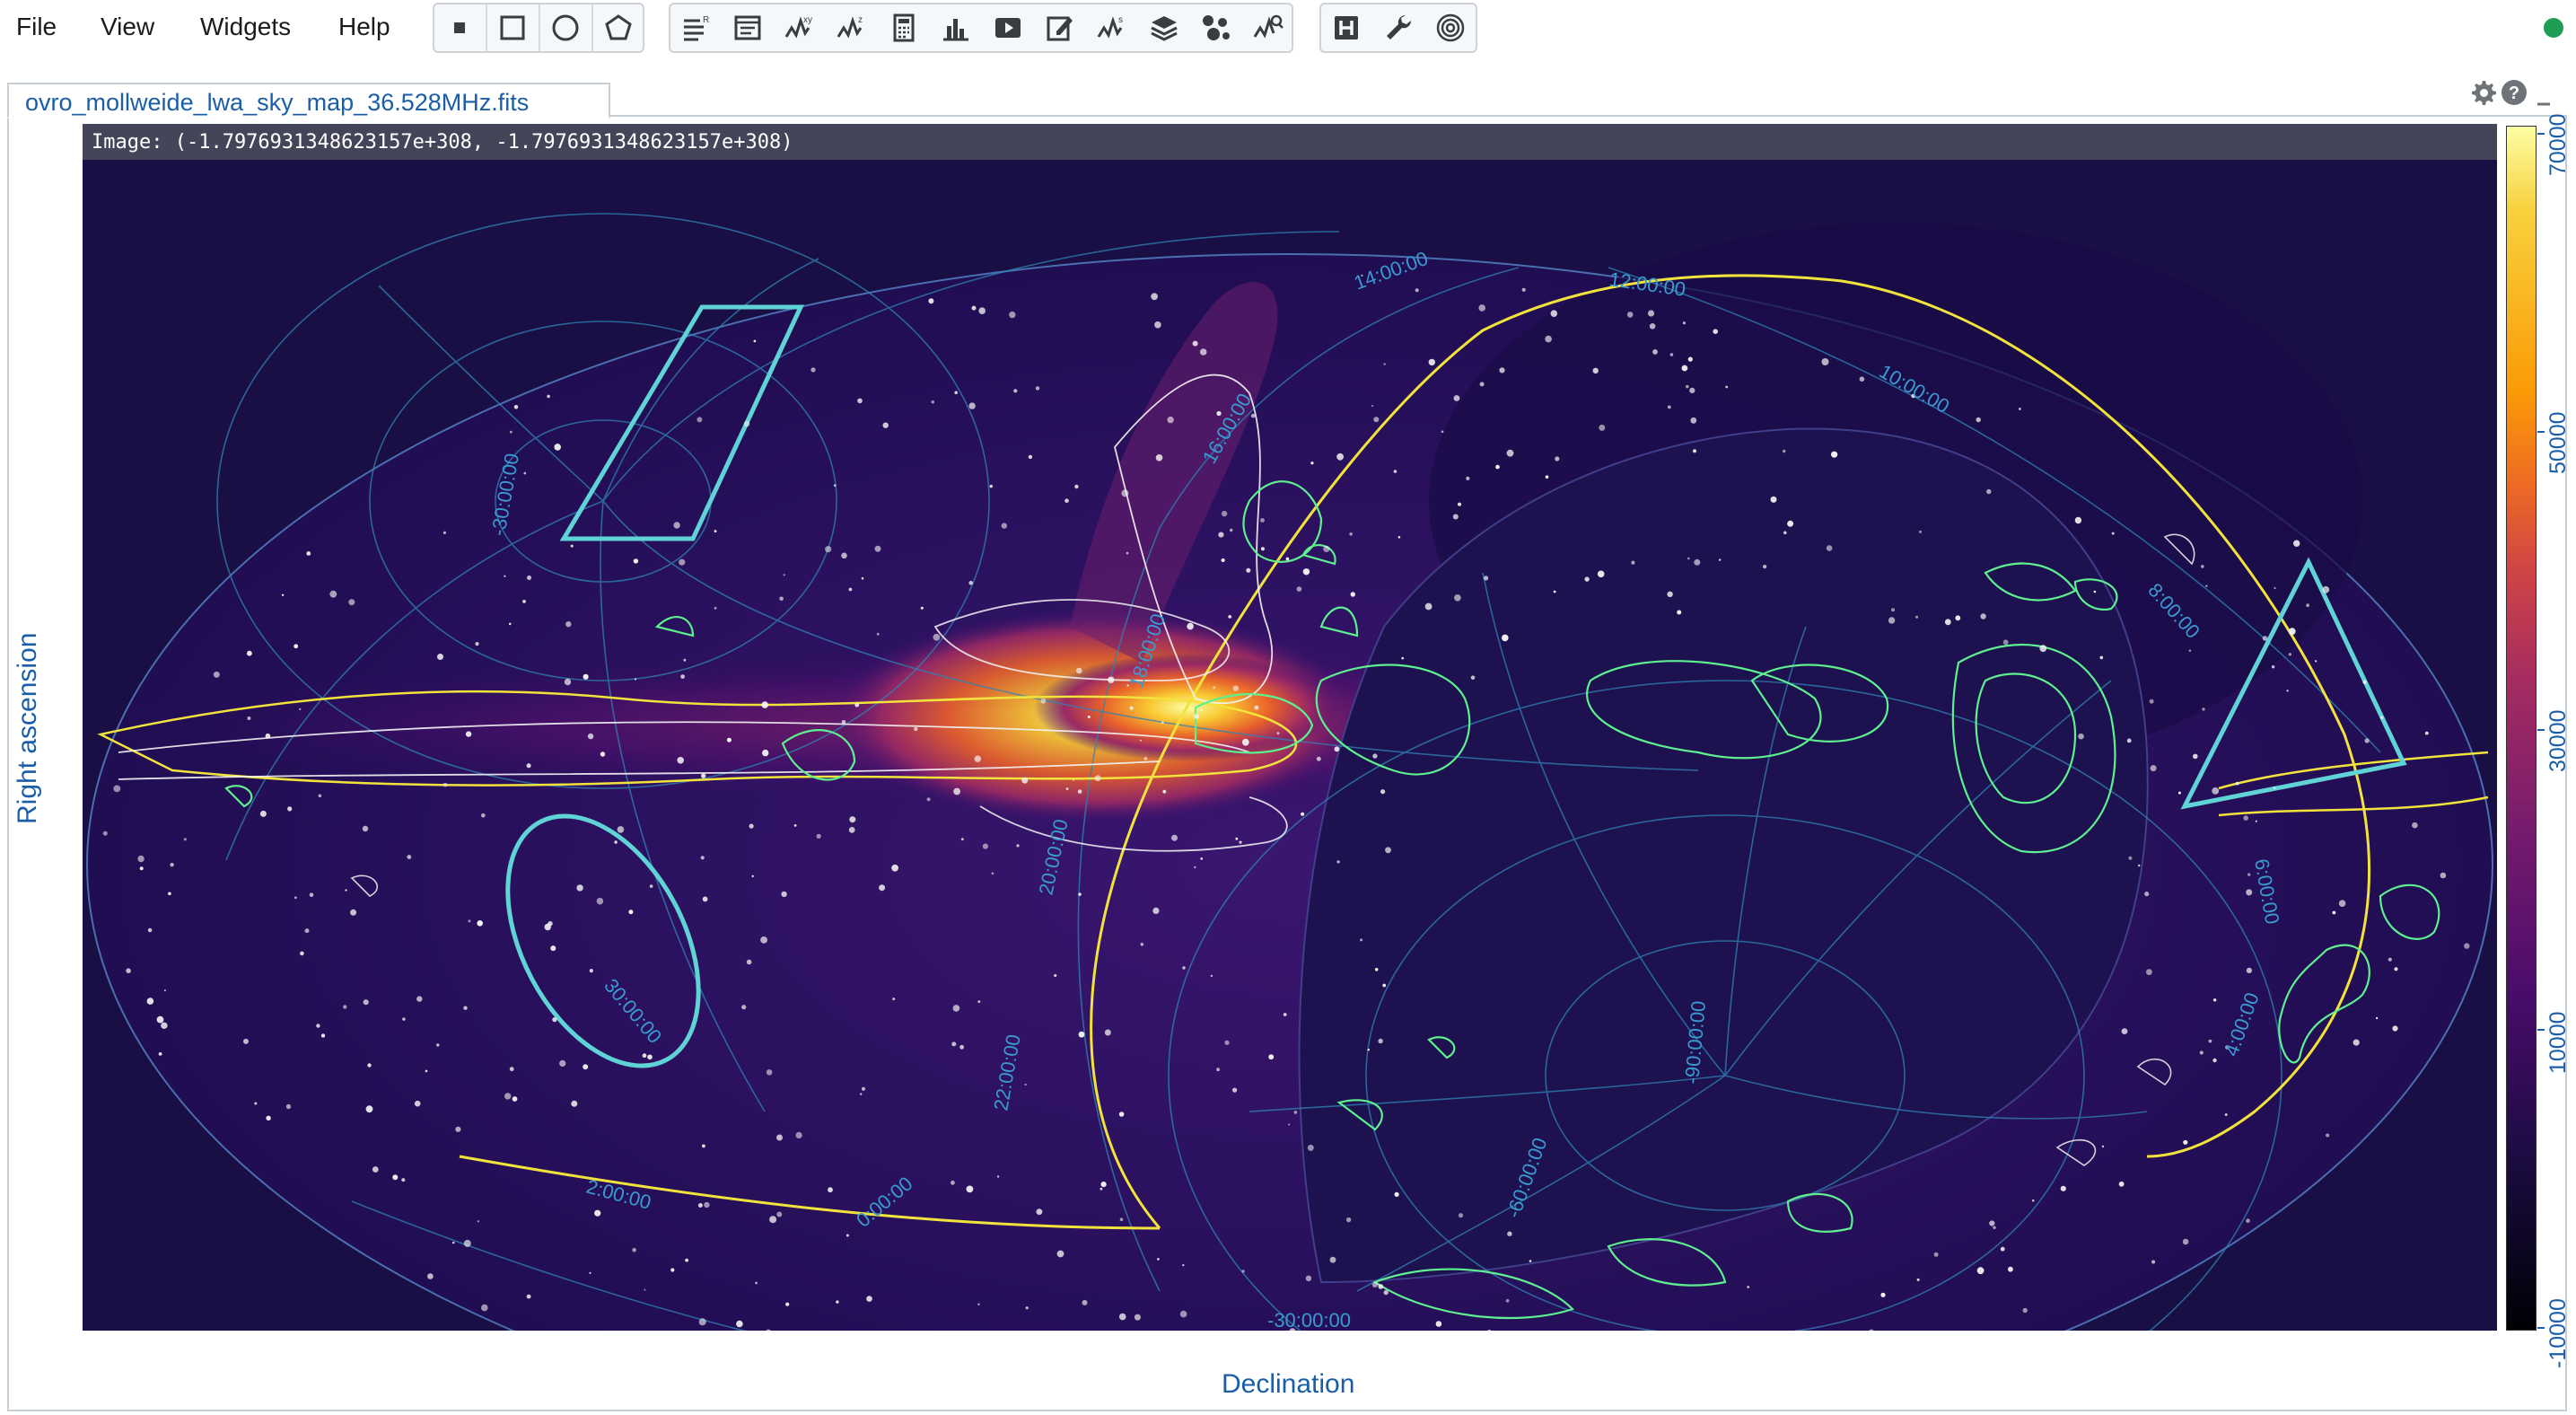  Describe the element at coordinates (512, 28) in the screenshot. I see `rectangle-region-button` at that location.